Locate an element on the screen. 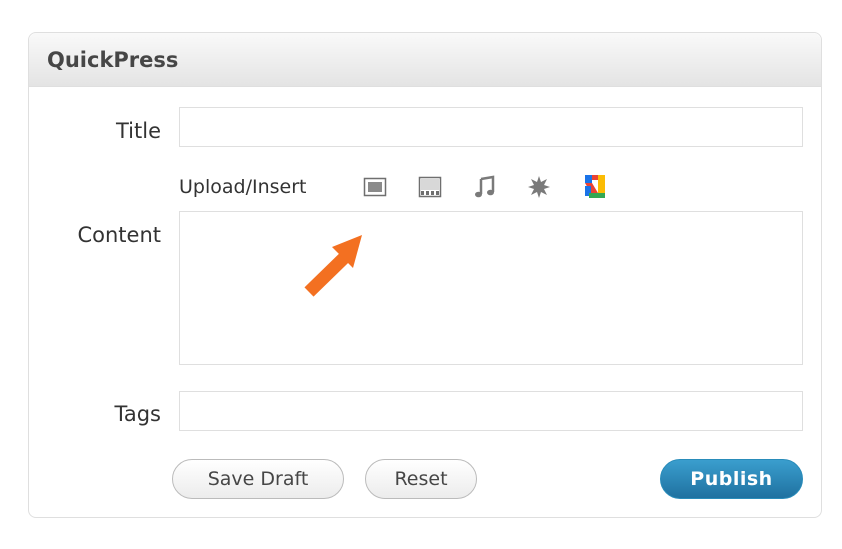  google-picker-icon is located at coordinates (595, 186).